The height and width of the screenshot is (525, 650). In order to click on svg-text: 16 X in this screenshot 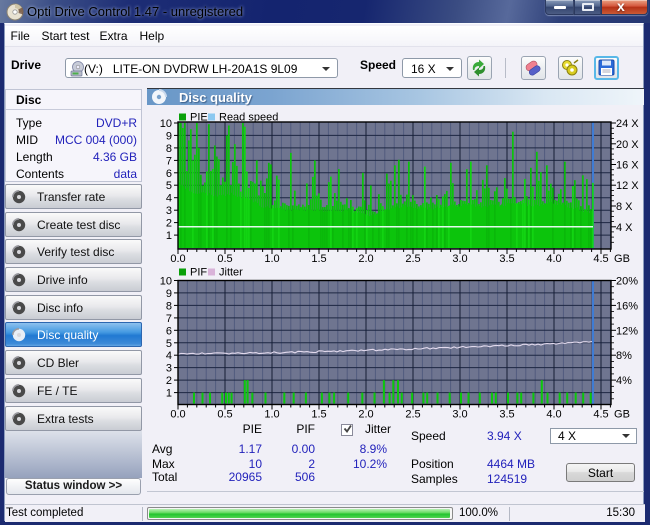, I will do `click(627, 166)`.